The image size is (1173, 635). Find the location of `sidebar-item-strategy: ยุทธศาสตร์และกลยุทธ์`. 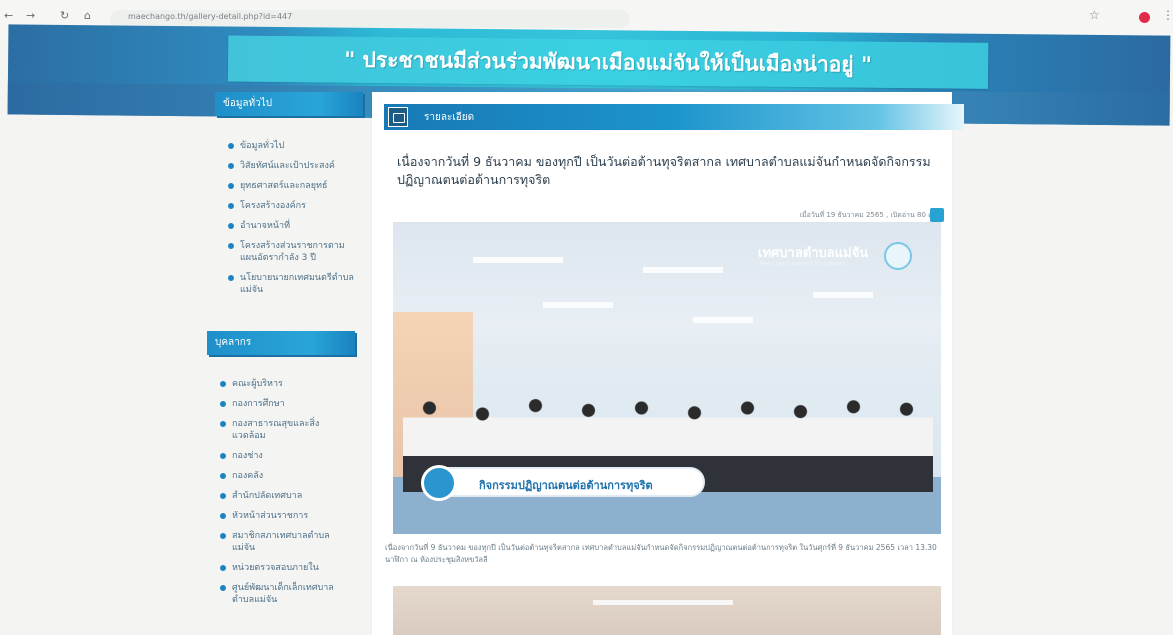

sidebar-item-strategy: ยุทธศาสตร์และกลยุทธ์ is located at coordinates (293, 186).